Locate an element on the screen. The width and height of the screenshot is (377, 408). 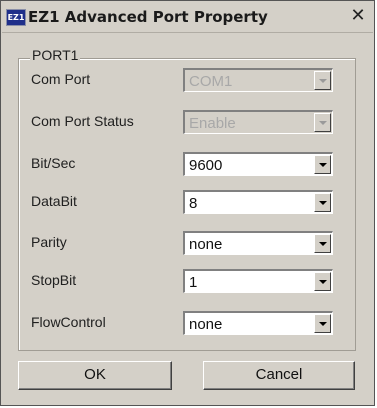
parity-select: none is located at coordinates (258, 243).